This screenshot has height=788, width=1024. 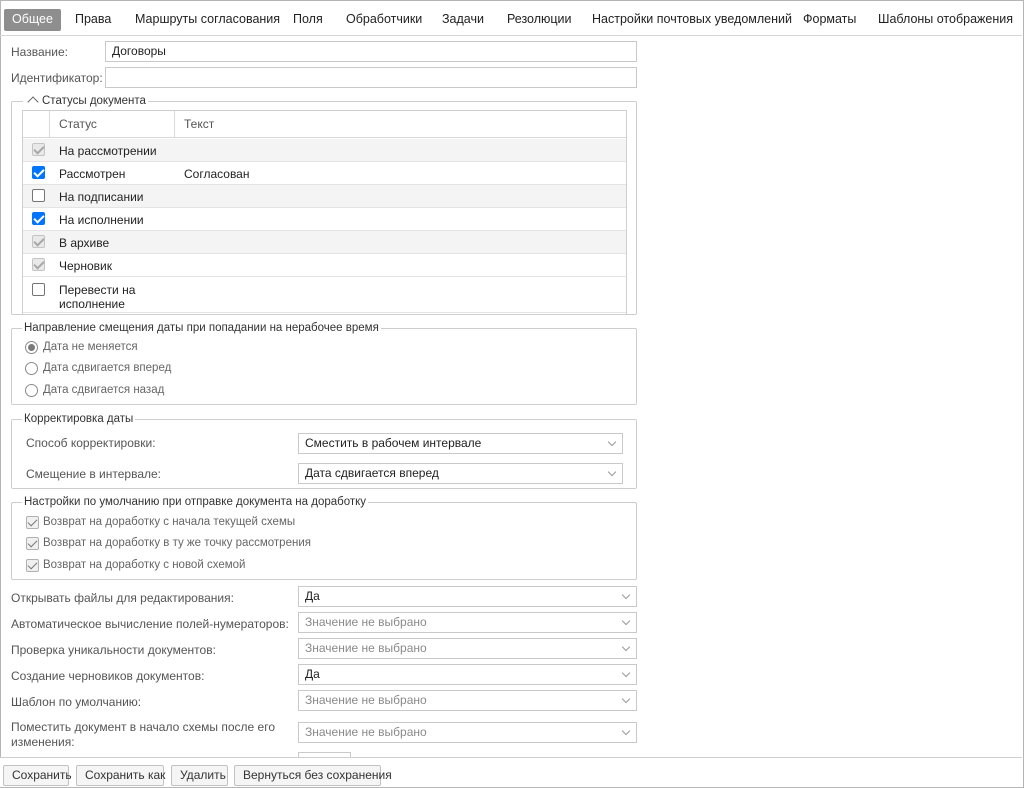 What do you see at coordinates (122, 598) in the screenshot?
I see `open-files-label: Открывать файлы для редактирования:` at bounding box center [122, 598].